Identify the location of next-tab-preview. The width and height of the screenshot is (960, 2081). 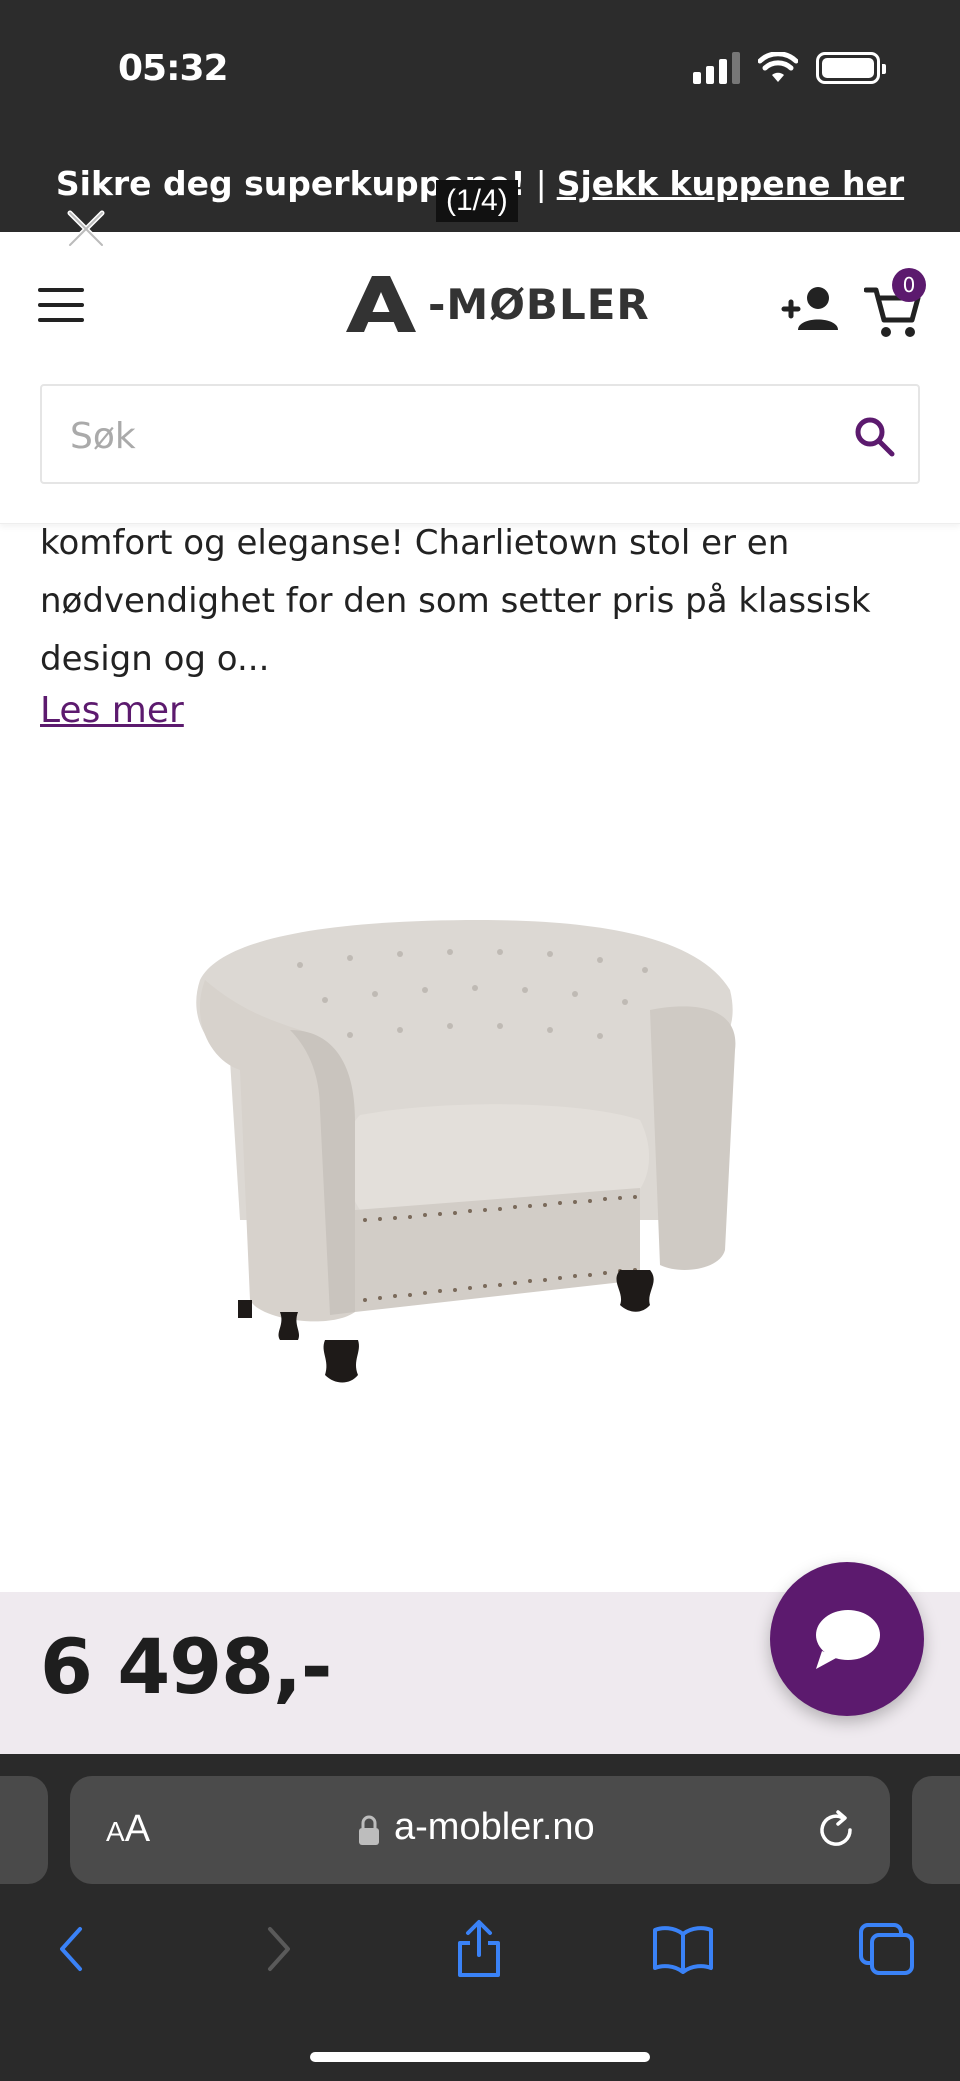
(936, 1830).